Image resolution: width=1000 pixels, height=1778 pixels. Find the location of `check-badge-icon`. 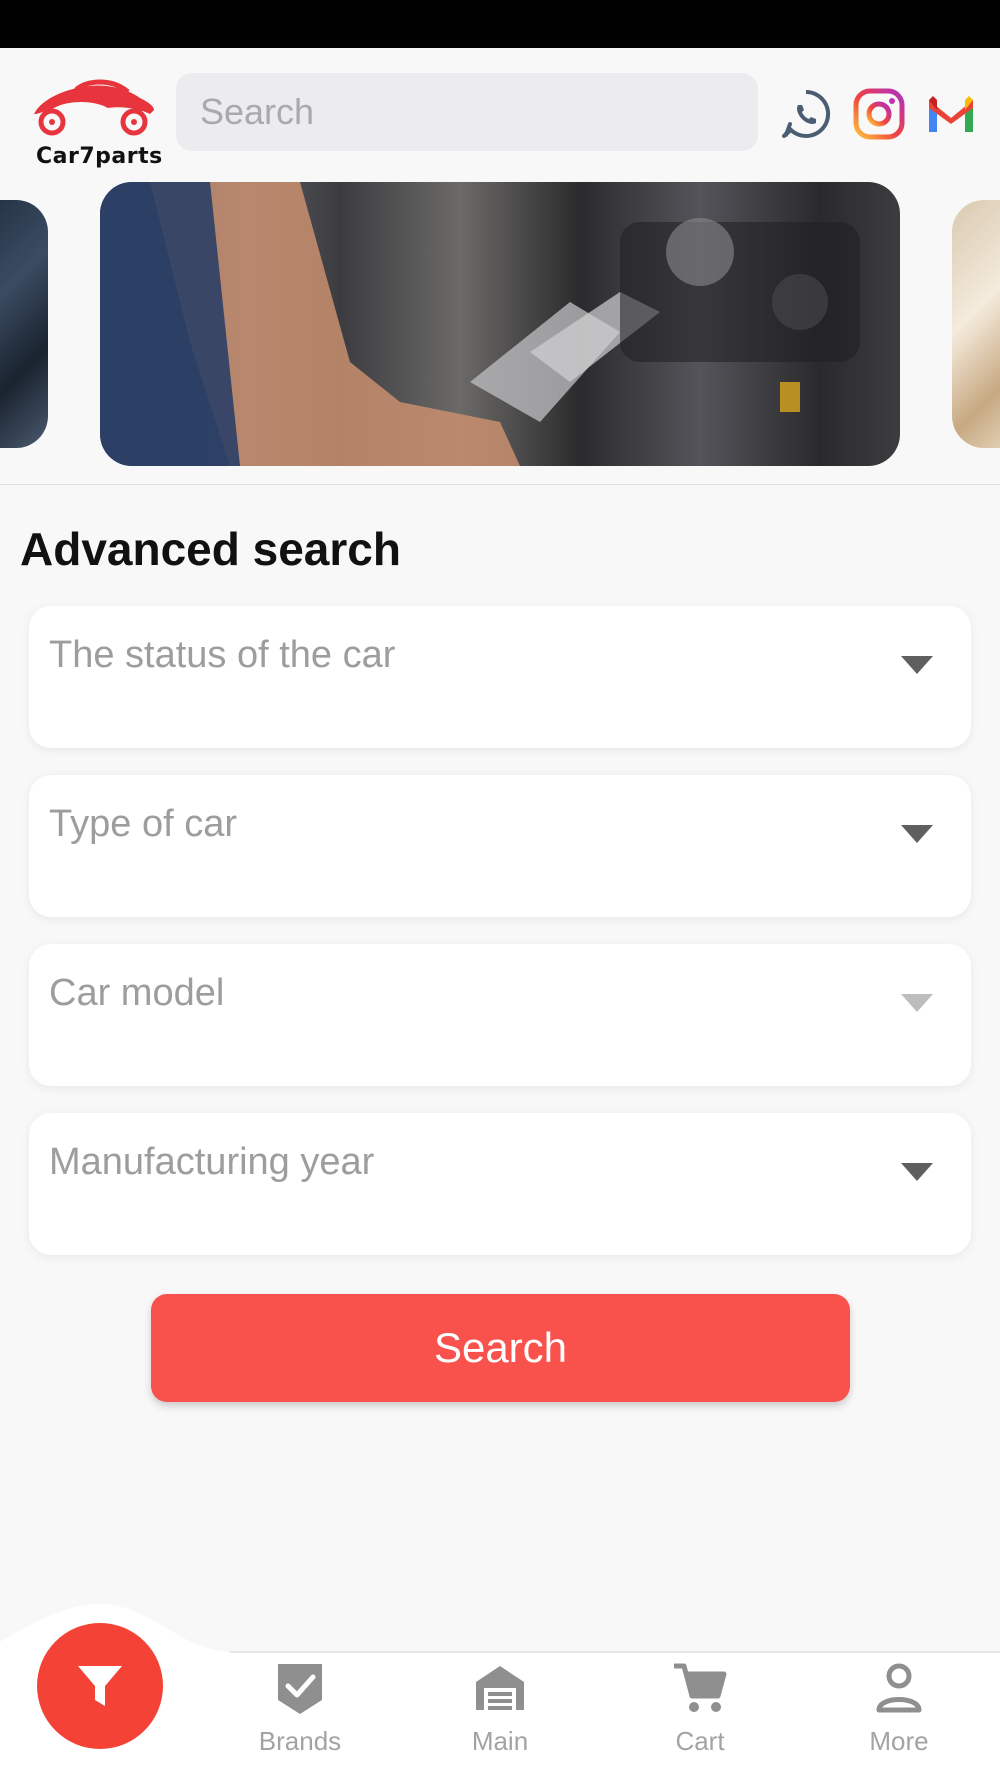

check-badge-icon is located at coordinates (300, 1689).